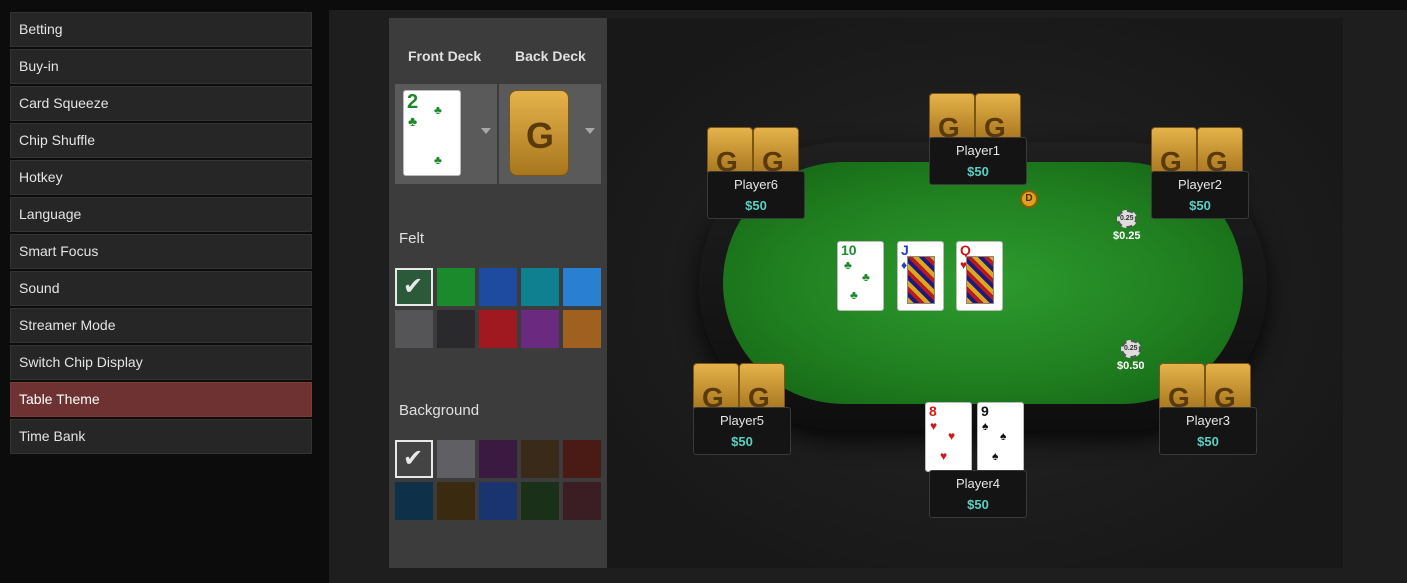 This screenshot has width=1407, height=583. Describe the element at coordinates (445, 56) in the screenshot. I see `front-deck-label: Front Deck` at that location.